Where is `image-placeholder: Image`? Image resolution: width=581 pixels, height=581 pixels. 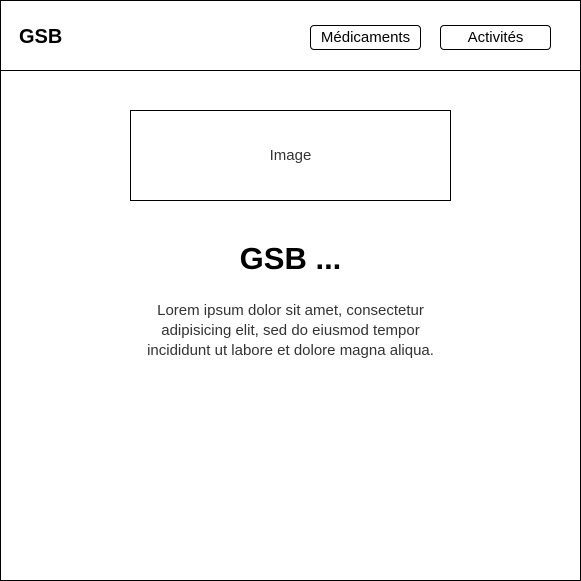 image-placeholder: Image is located at coordinates (290, 155).